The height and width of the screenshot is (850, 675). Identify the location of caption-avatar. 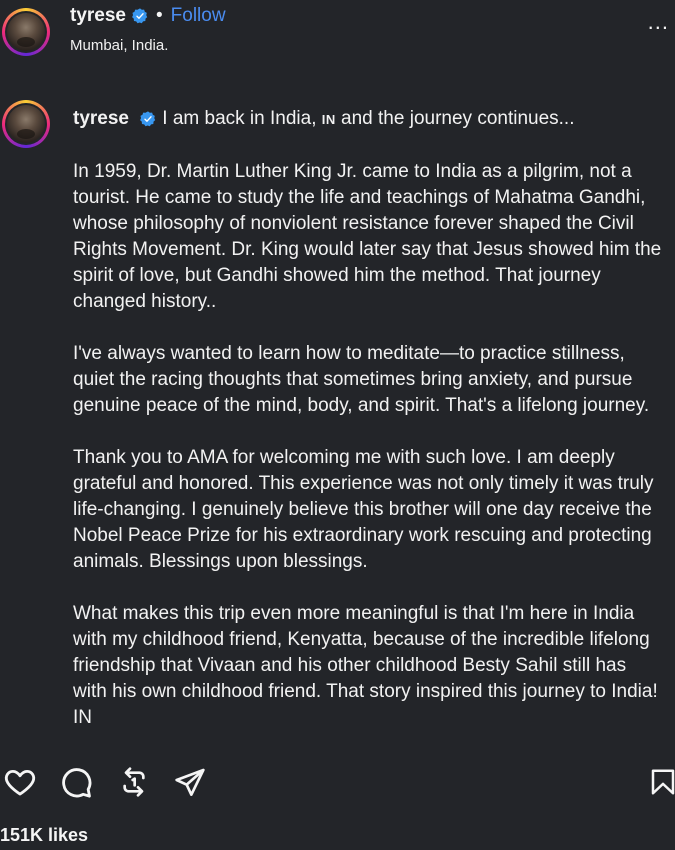
(26, 124).